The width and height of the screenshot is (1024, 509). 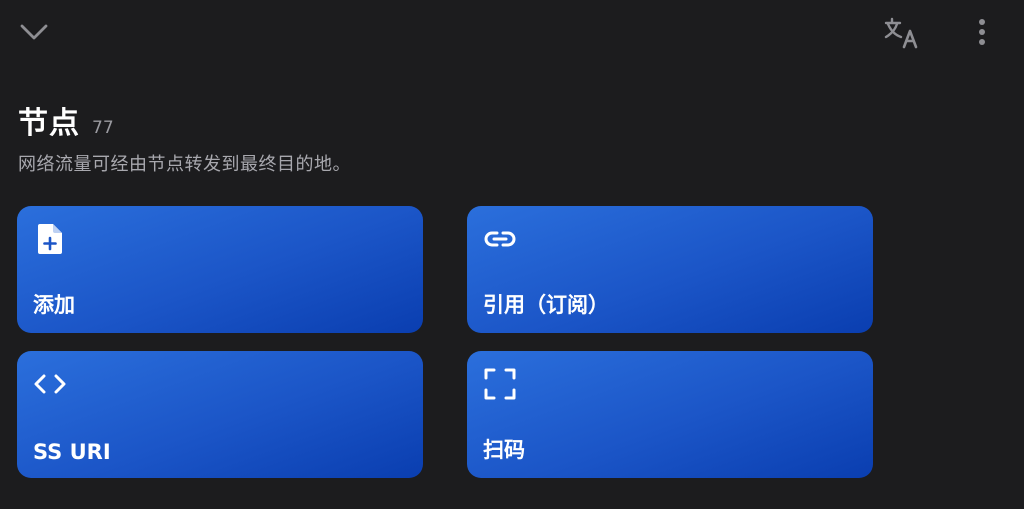 I want to click on file-add-icon, so click(x=50, y=239).